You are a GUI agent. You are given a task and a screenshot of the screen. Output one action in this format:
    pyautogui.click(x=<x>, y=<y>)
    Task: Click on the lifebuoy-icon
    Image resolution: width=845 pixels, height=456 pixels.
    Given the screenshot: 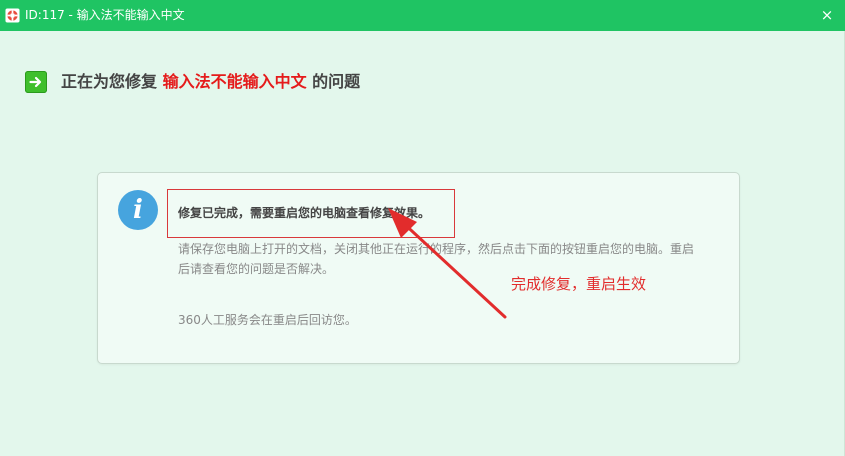 What is the action you would take?
    pyautogui.click(x=12, y=15)
    